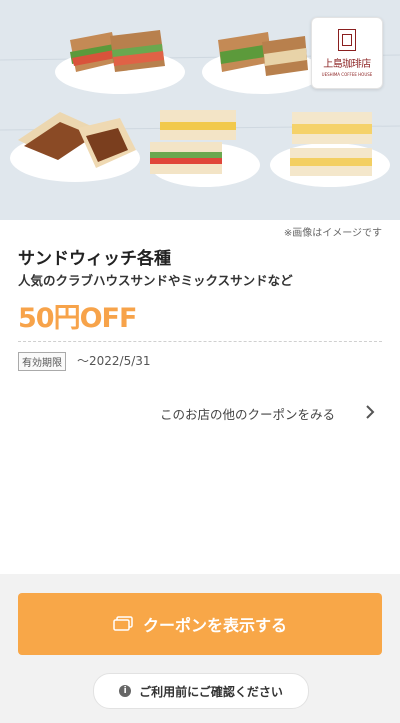 Image resolution: width=400 pixels, height=723 pixels. What do you see at coordinates (332, 233) in the screenshot?
I see `image-note: ※画像はイメージです` at bounding box center [332, 233].